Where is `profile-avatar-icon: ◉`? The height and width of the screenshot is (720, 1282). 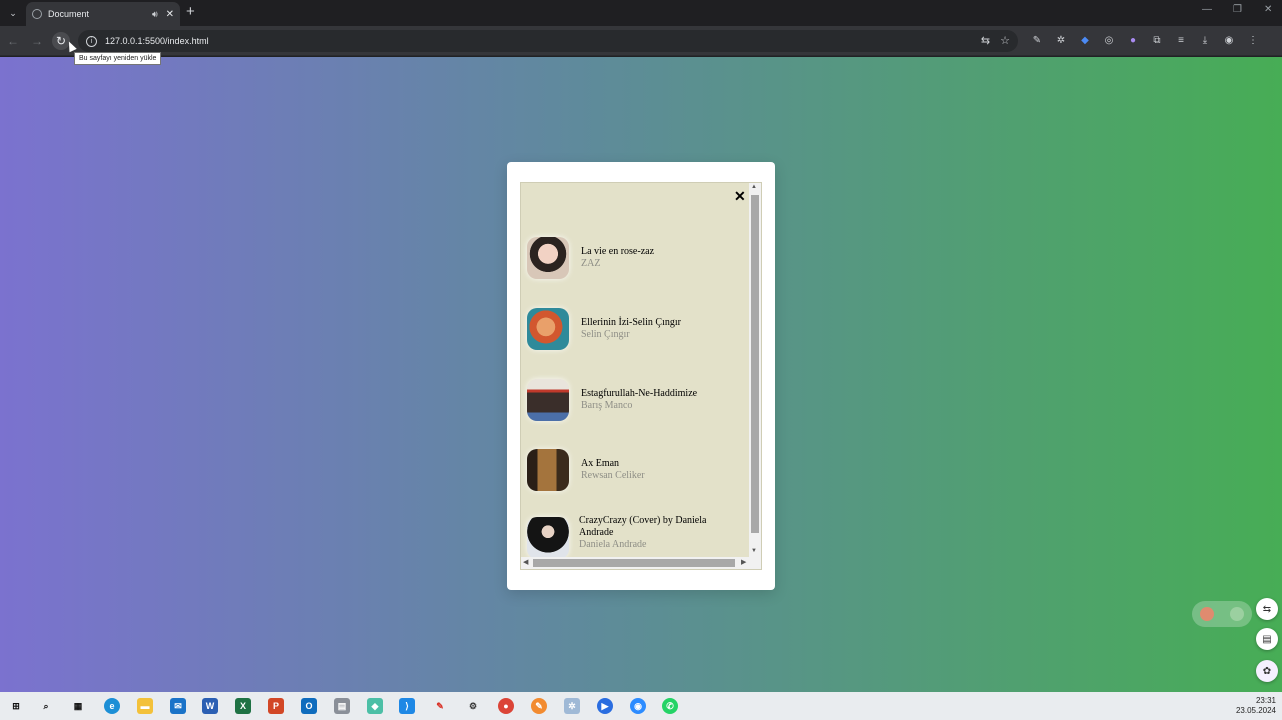
profile-avatar-icon: ◉ is located at coordinates (1229, 40).